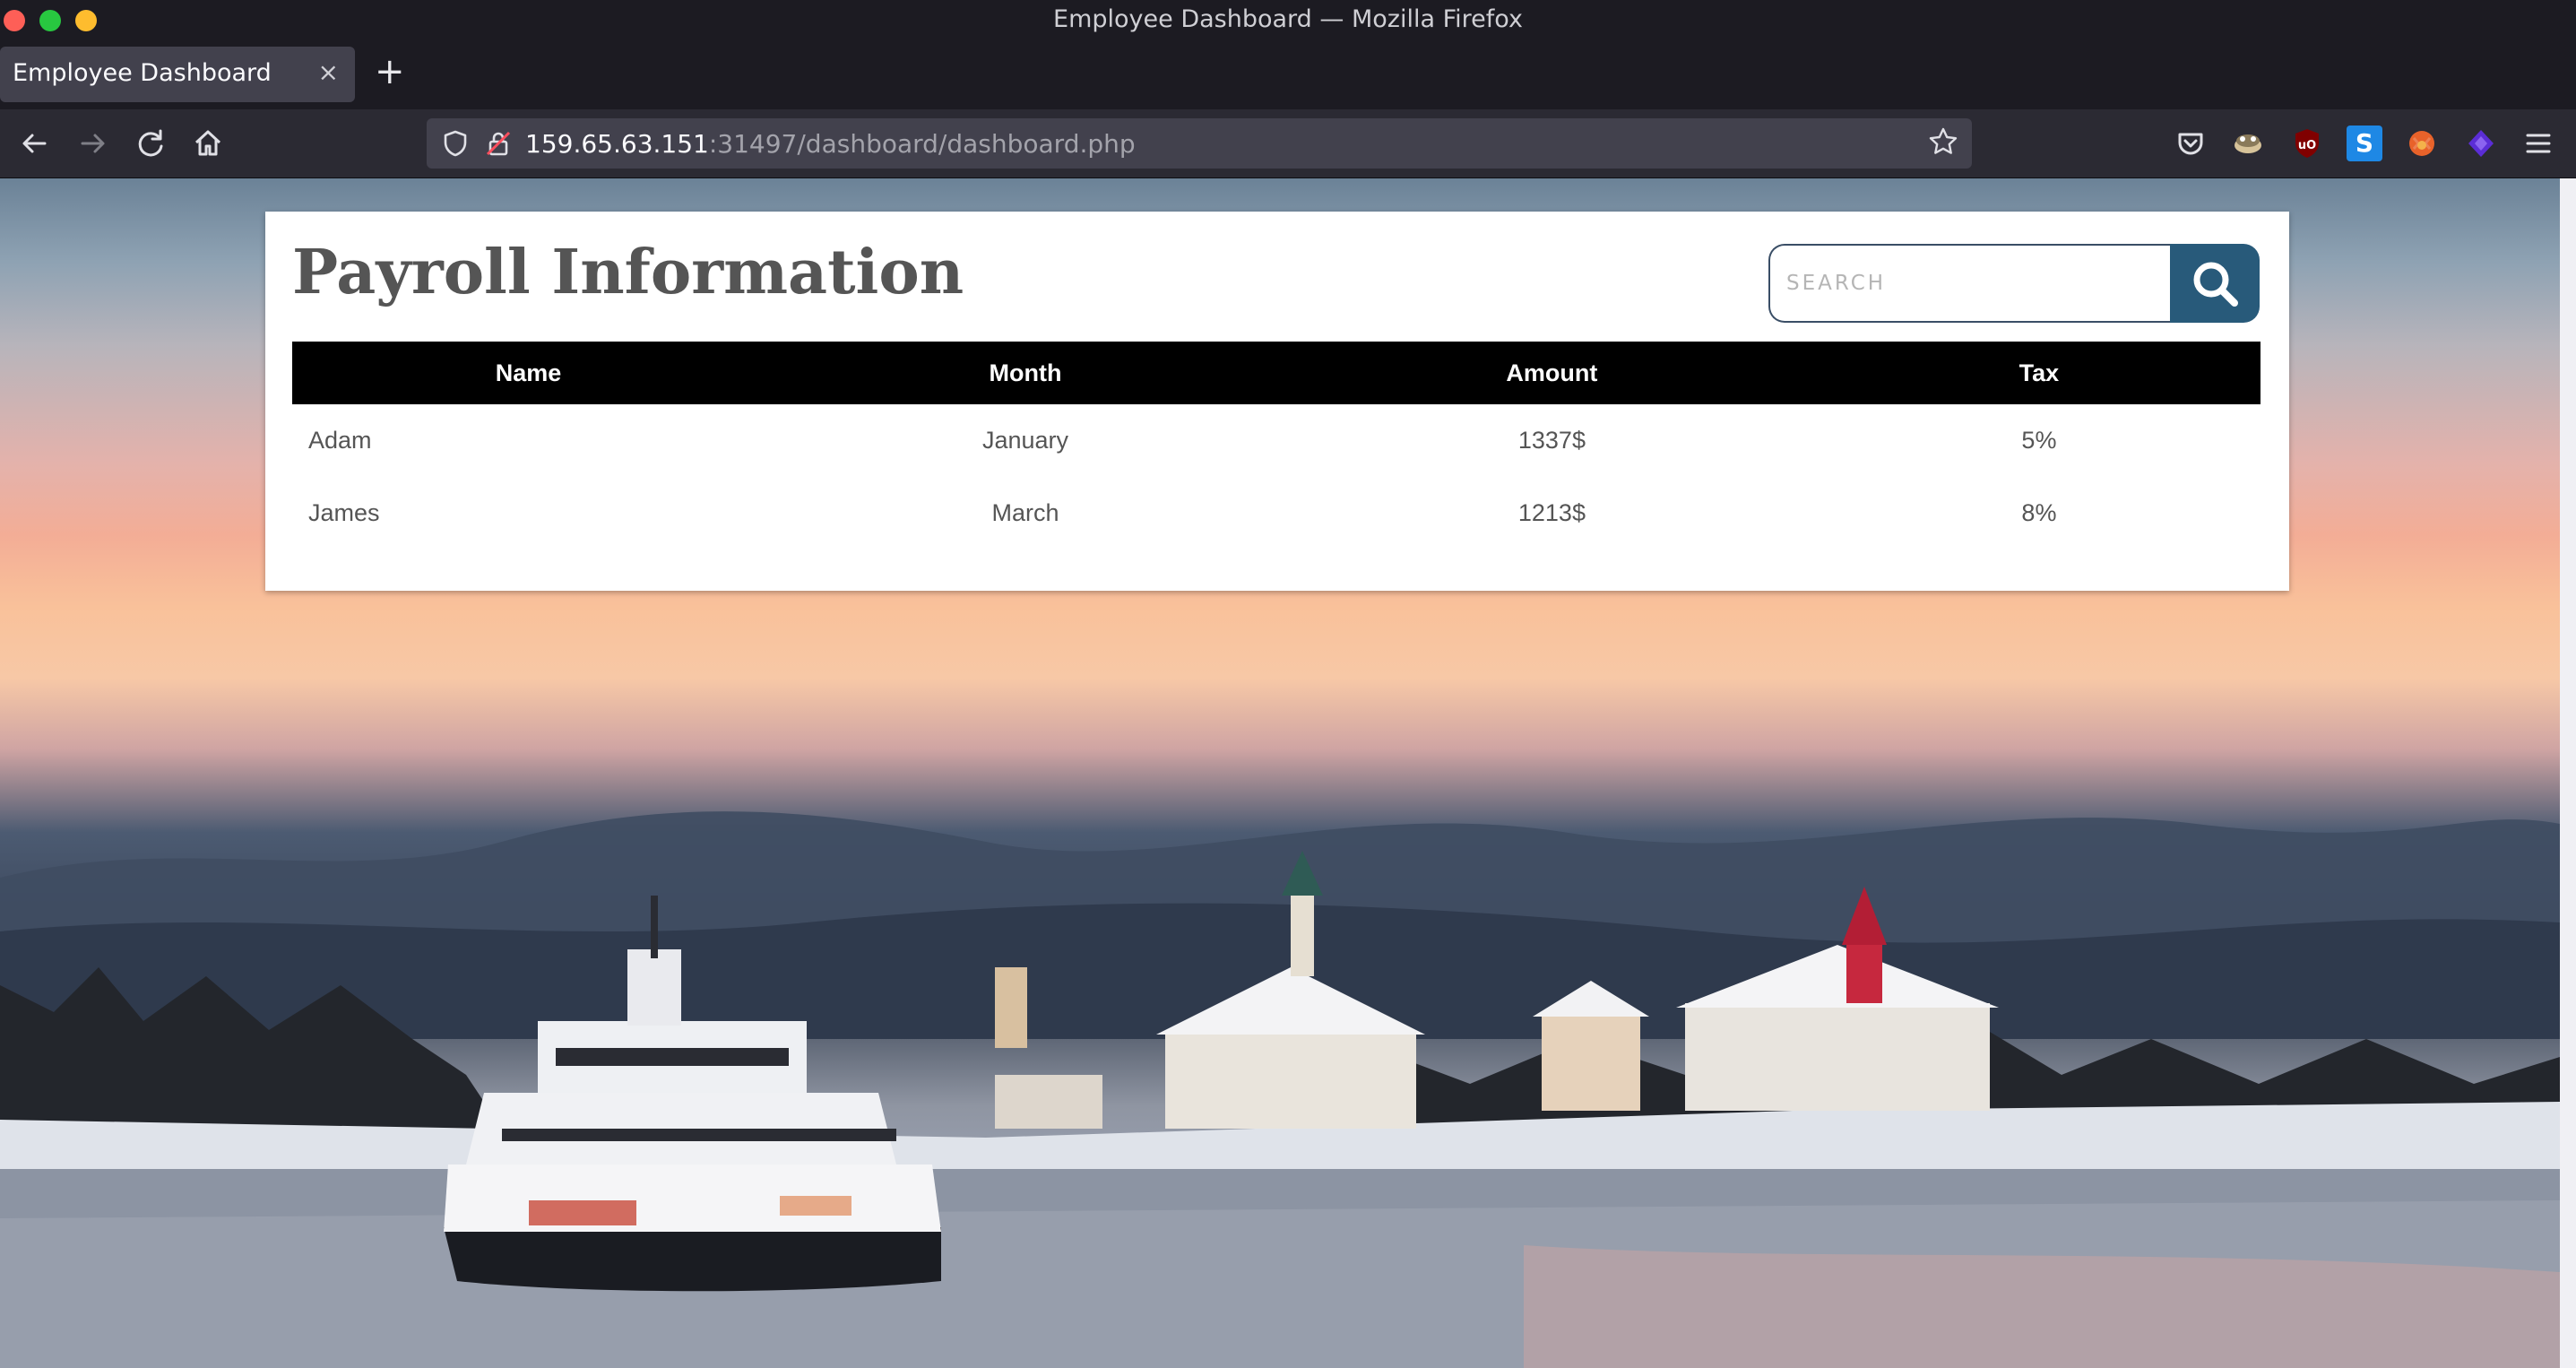 The image size is (2576, 1368). I want to click on cell-amount: 1213$, so click(1551, 512).